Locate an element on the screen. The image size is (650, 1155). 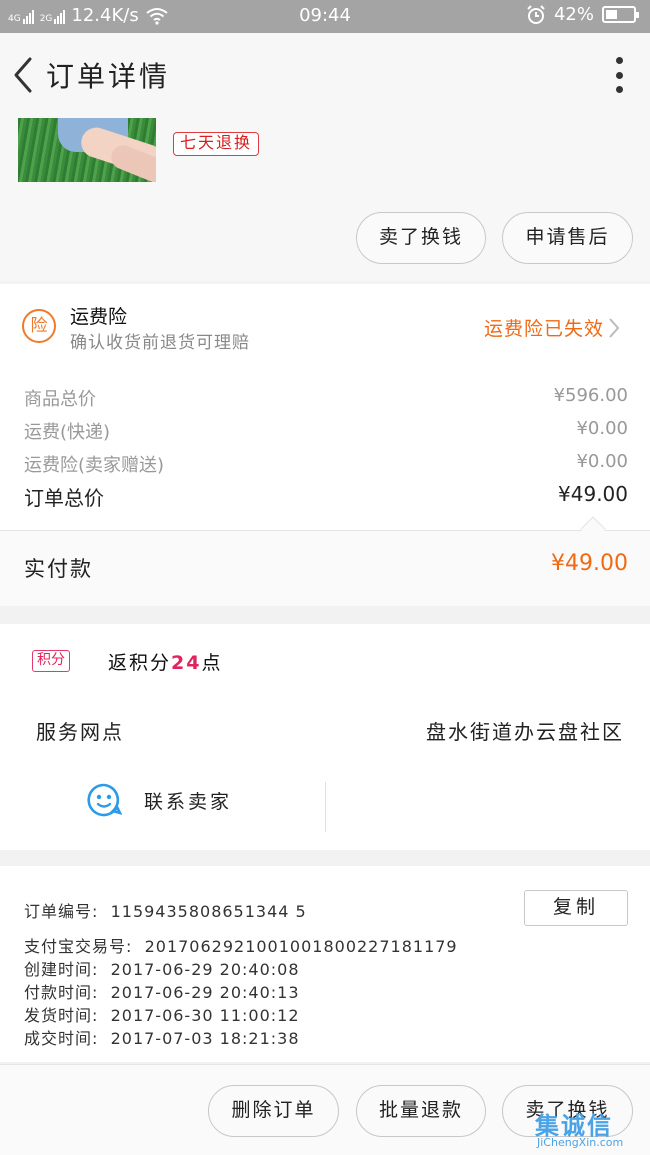
service-point-label: 服务网点 is located at coordinates (80, 732).